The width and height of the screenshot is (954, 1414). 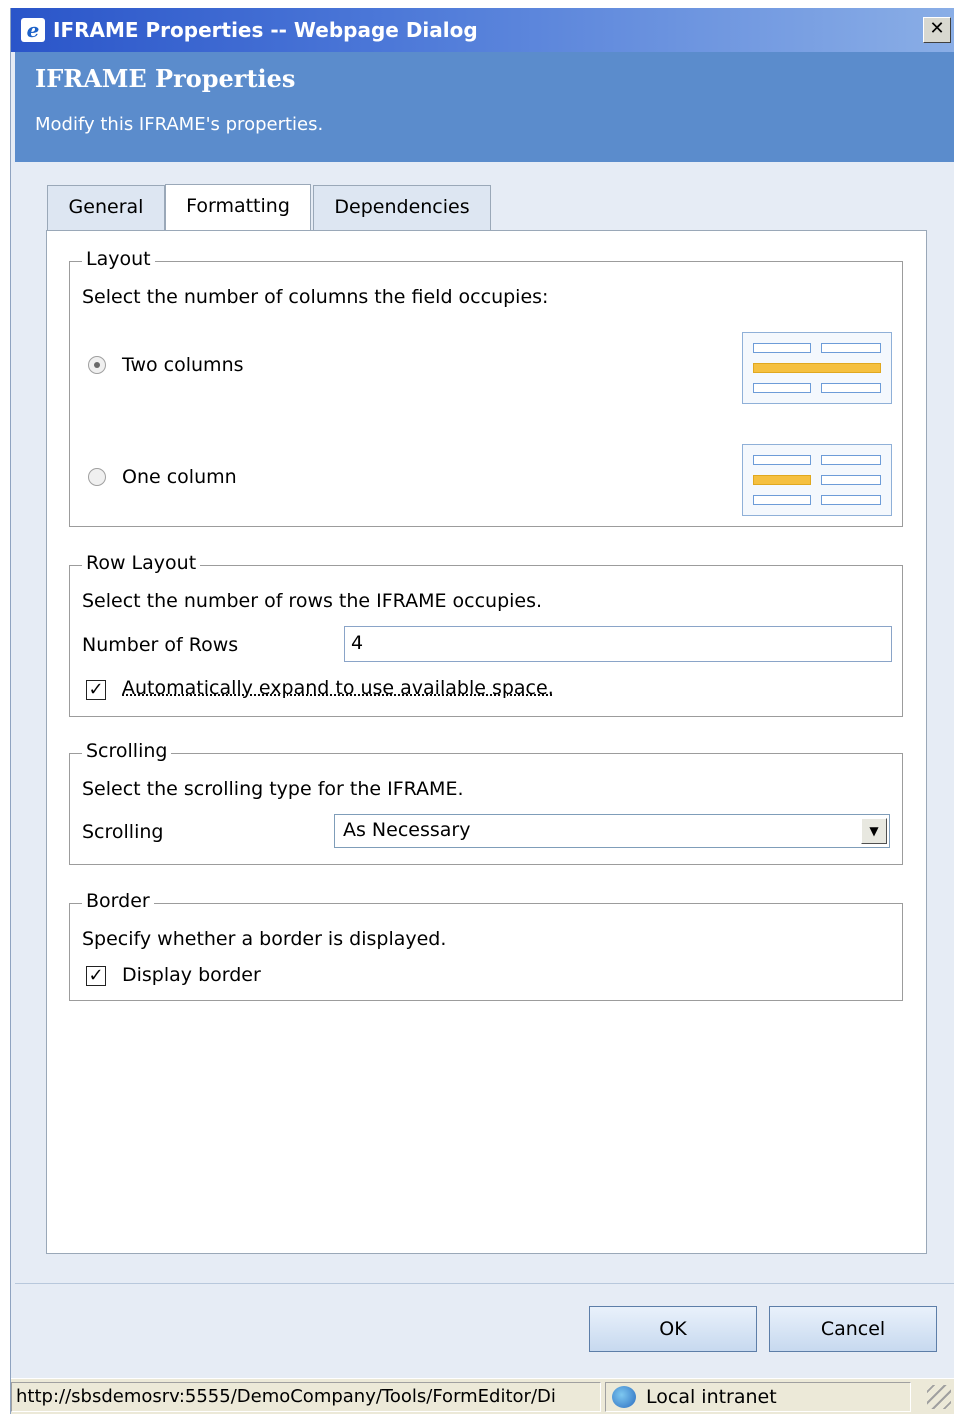 I want to click on tab-general: General, so click(x=106, y=208).